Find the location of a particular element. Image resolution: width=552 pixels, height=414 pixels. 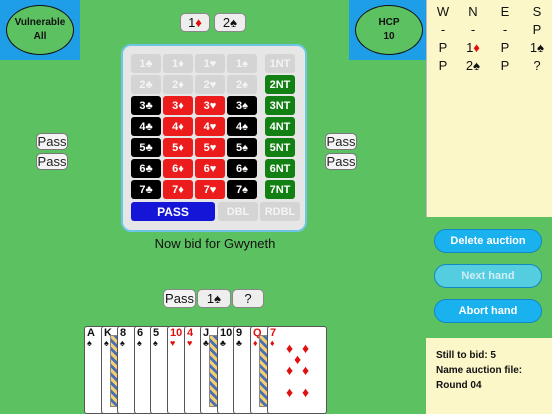

north-bid-2-level: 2 is located at coordinates (226, 22).